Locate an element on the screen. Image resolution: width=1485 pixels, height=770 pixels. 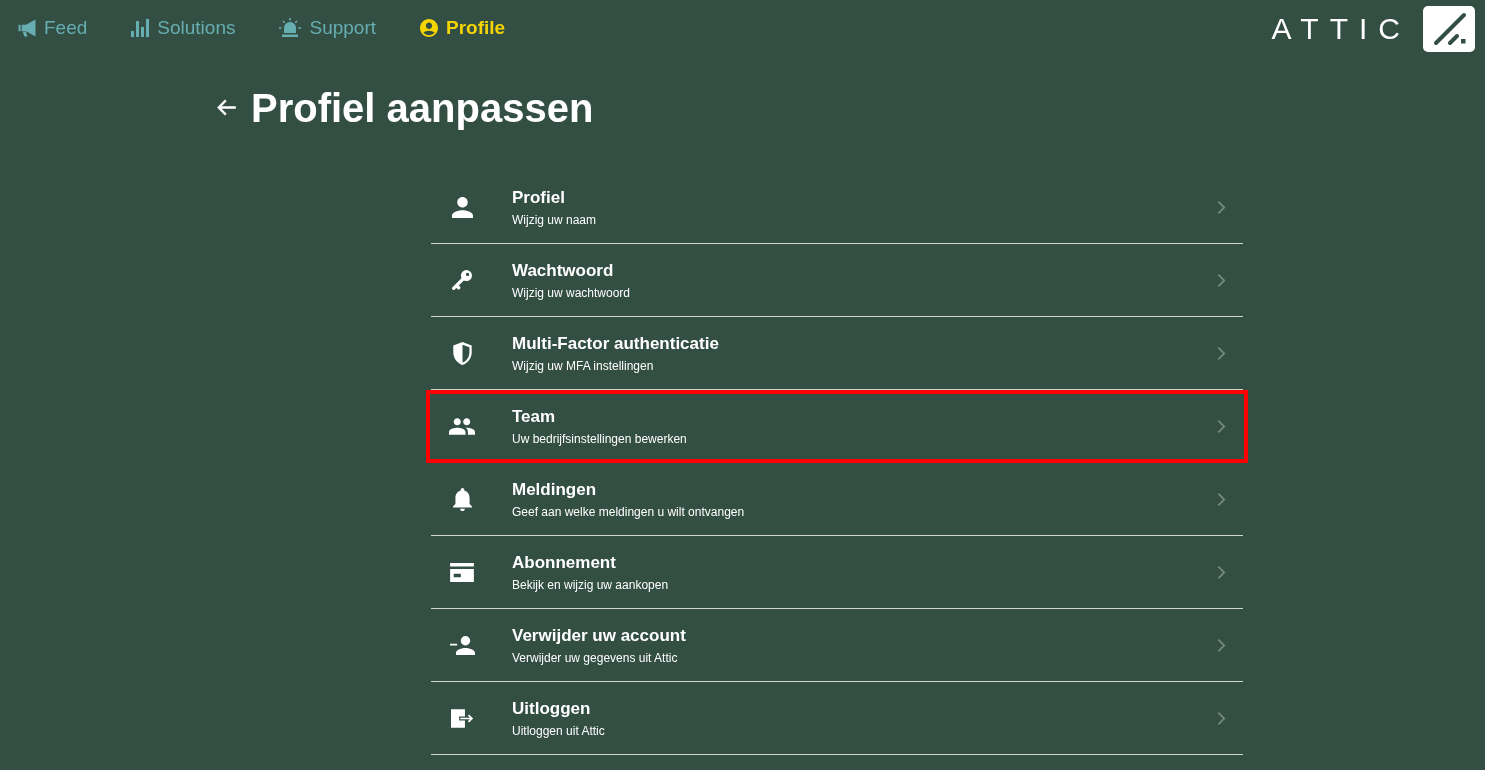
back-button is located at coordinates (227, 107).